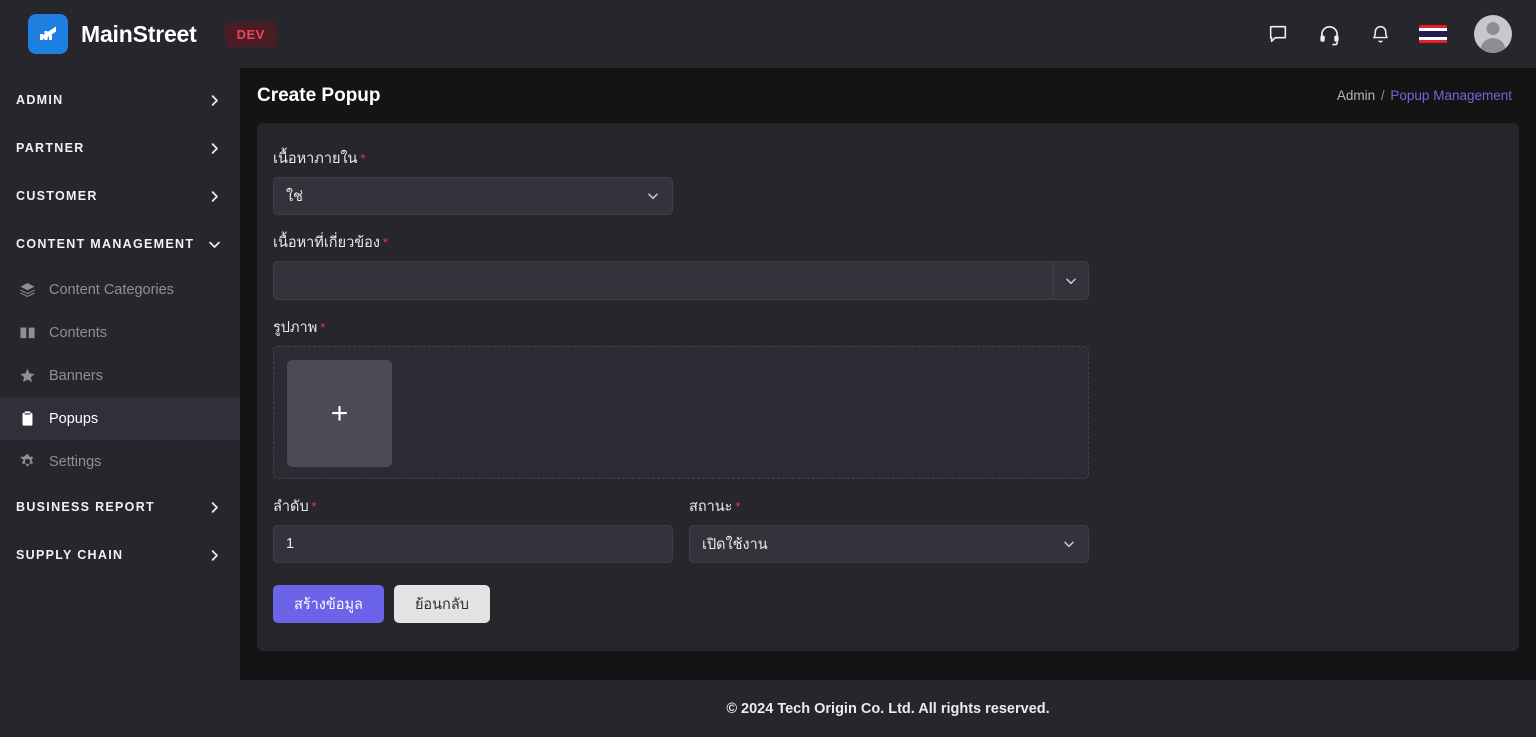 The image size is (1536, 737). What do you see at coordinates (473, 544) in the screenshot?
I see `order-input: 1` at bounding box center [473, 544].